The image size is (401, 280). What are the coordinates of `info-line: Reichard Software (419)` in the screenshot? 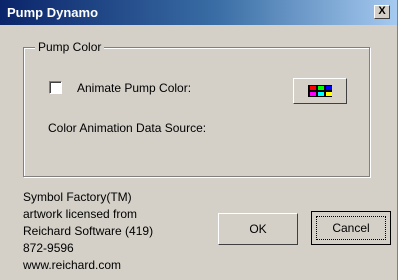 It's located at (88, 231).